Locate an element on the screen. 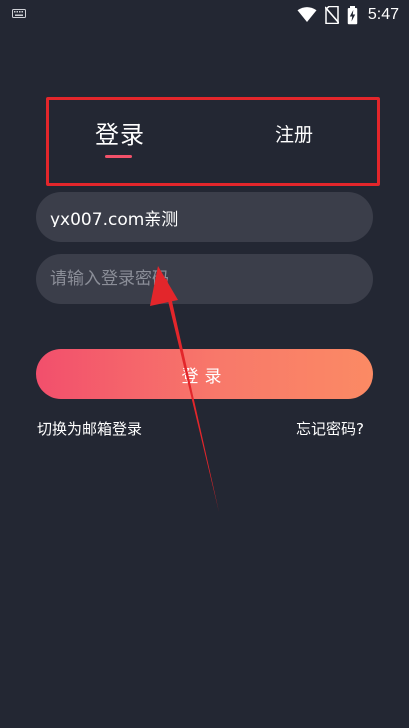  status-bar: 5:47 is located at coordinates (204, 15).